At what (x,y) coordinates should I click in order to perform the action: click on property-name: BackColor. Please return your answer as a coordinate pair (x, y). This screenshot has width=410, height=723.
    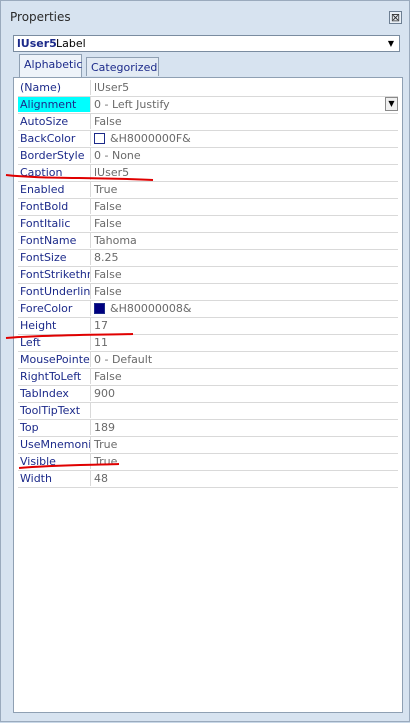
    Looking at the image, I should click on (54, 138).